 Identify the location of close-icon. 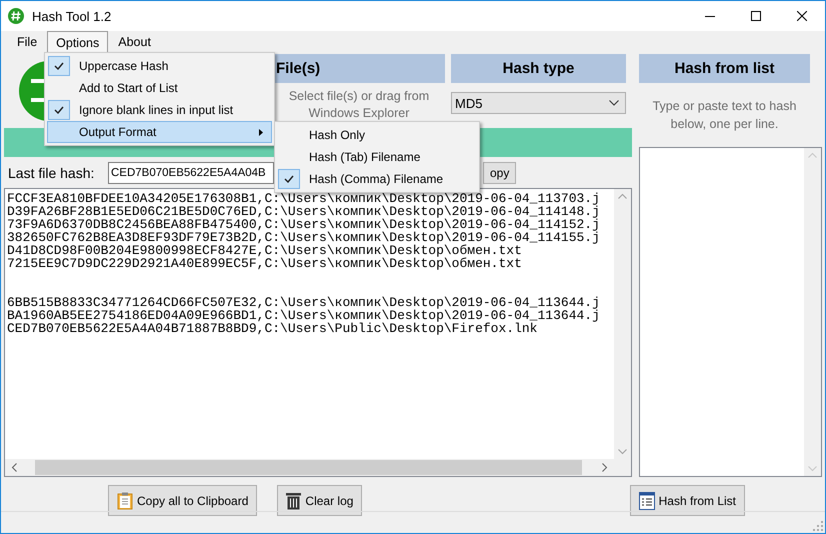
(802, 16).